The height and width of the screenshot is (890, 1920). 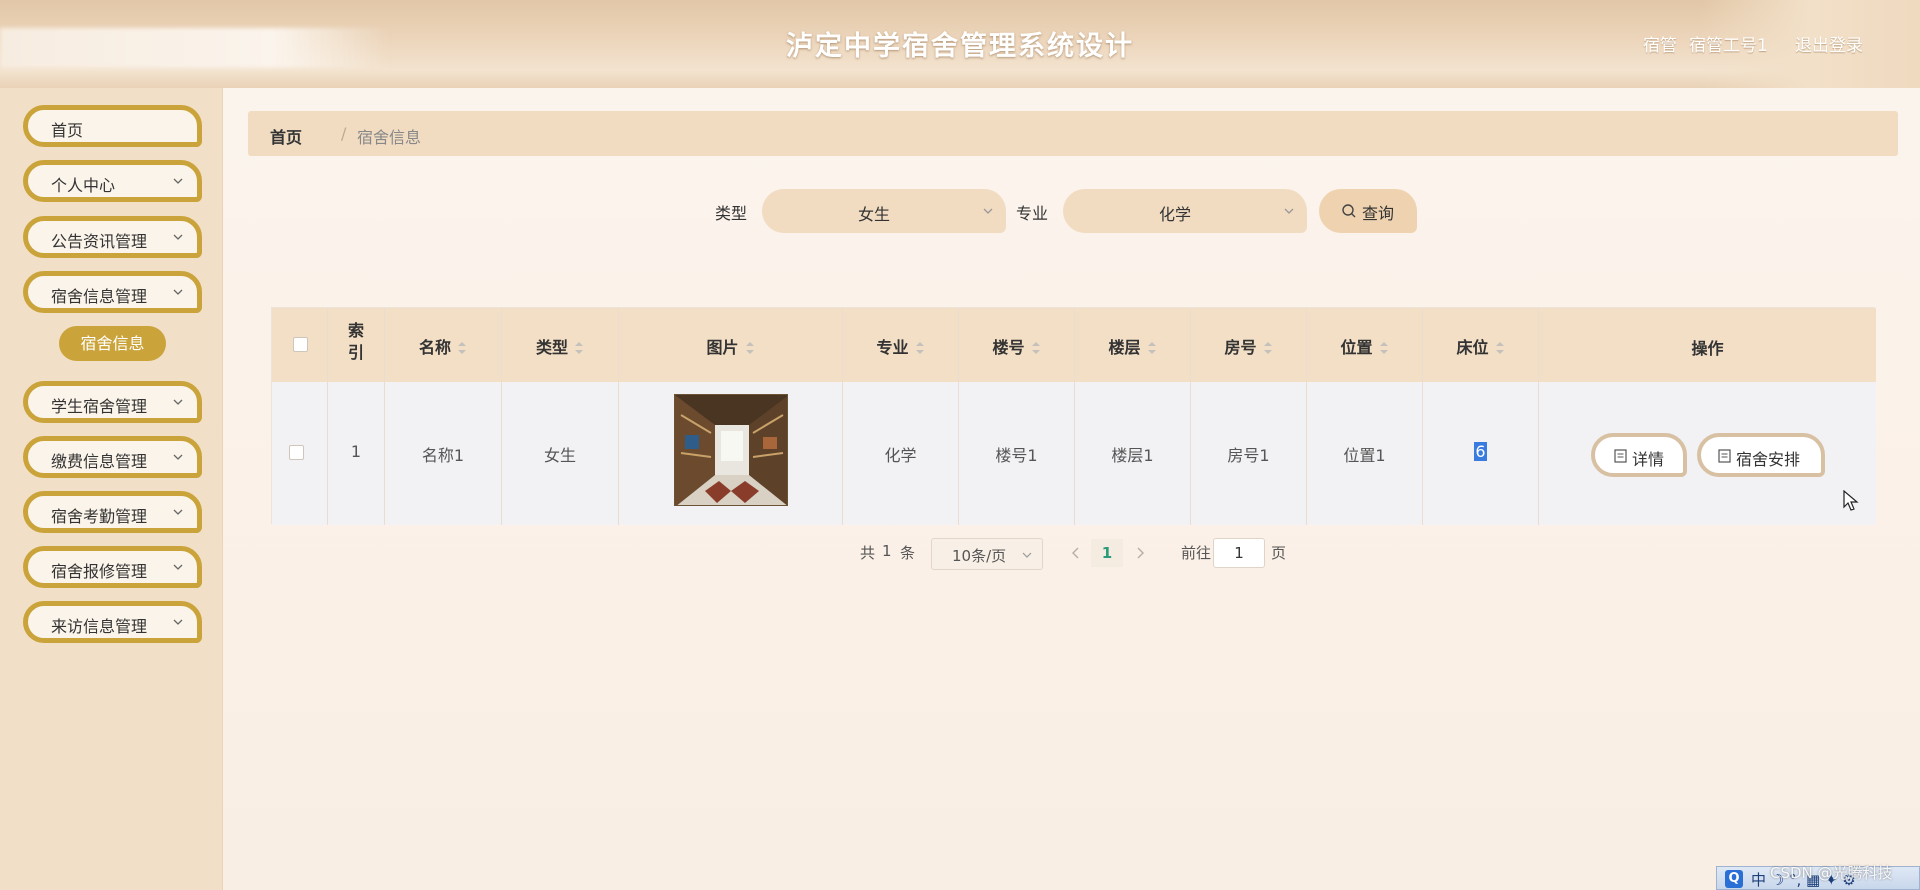 I want to click on dorm-arrange-button: 宿舍安排, so click(x=1761, y=455).